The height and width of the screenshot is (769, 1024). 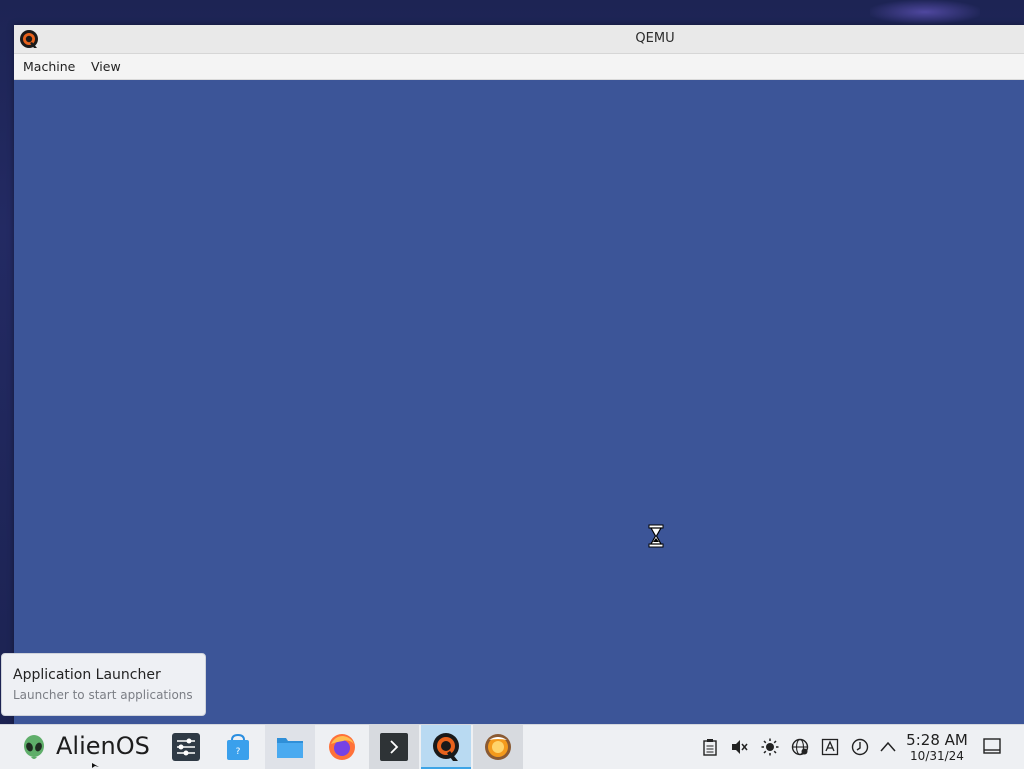 What do you see at coordinates (656, 536) in the screenshot?
I see `hourglass-cursor-icon` at bounding box center [656, 536].